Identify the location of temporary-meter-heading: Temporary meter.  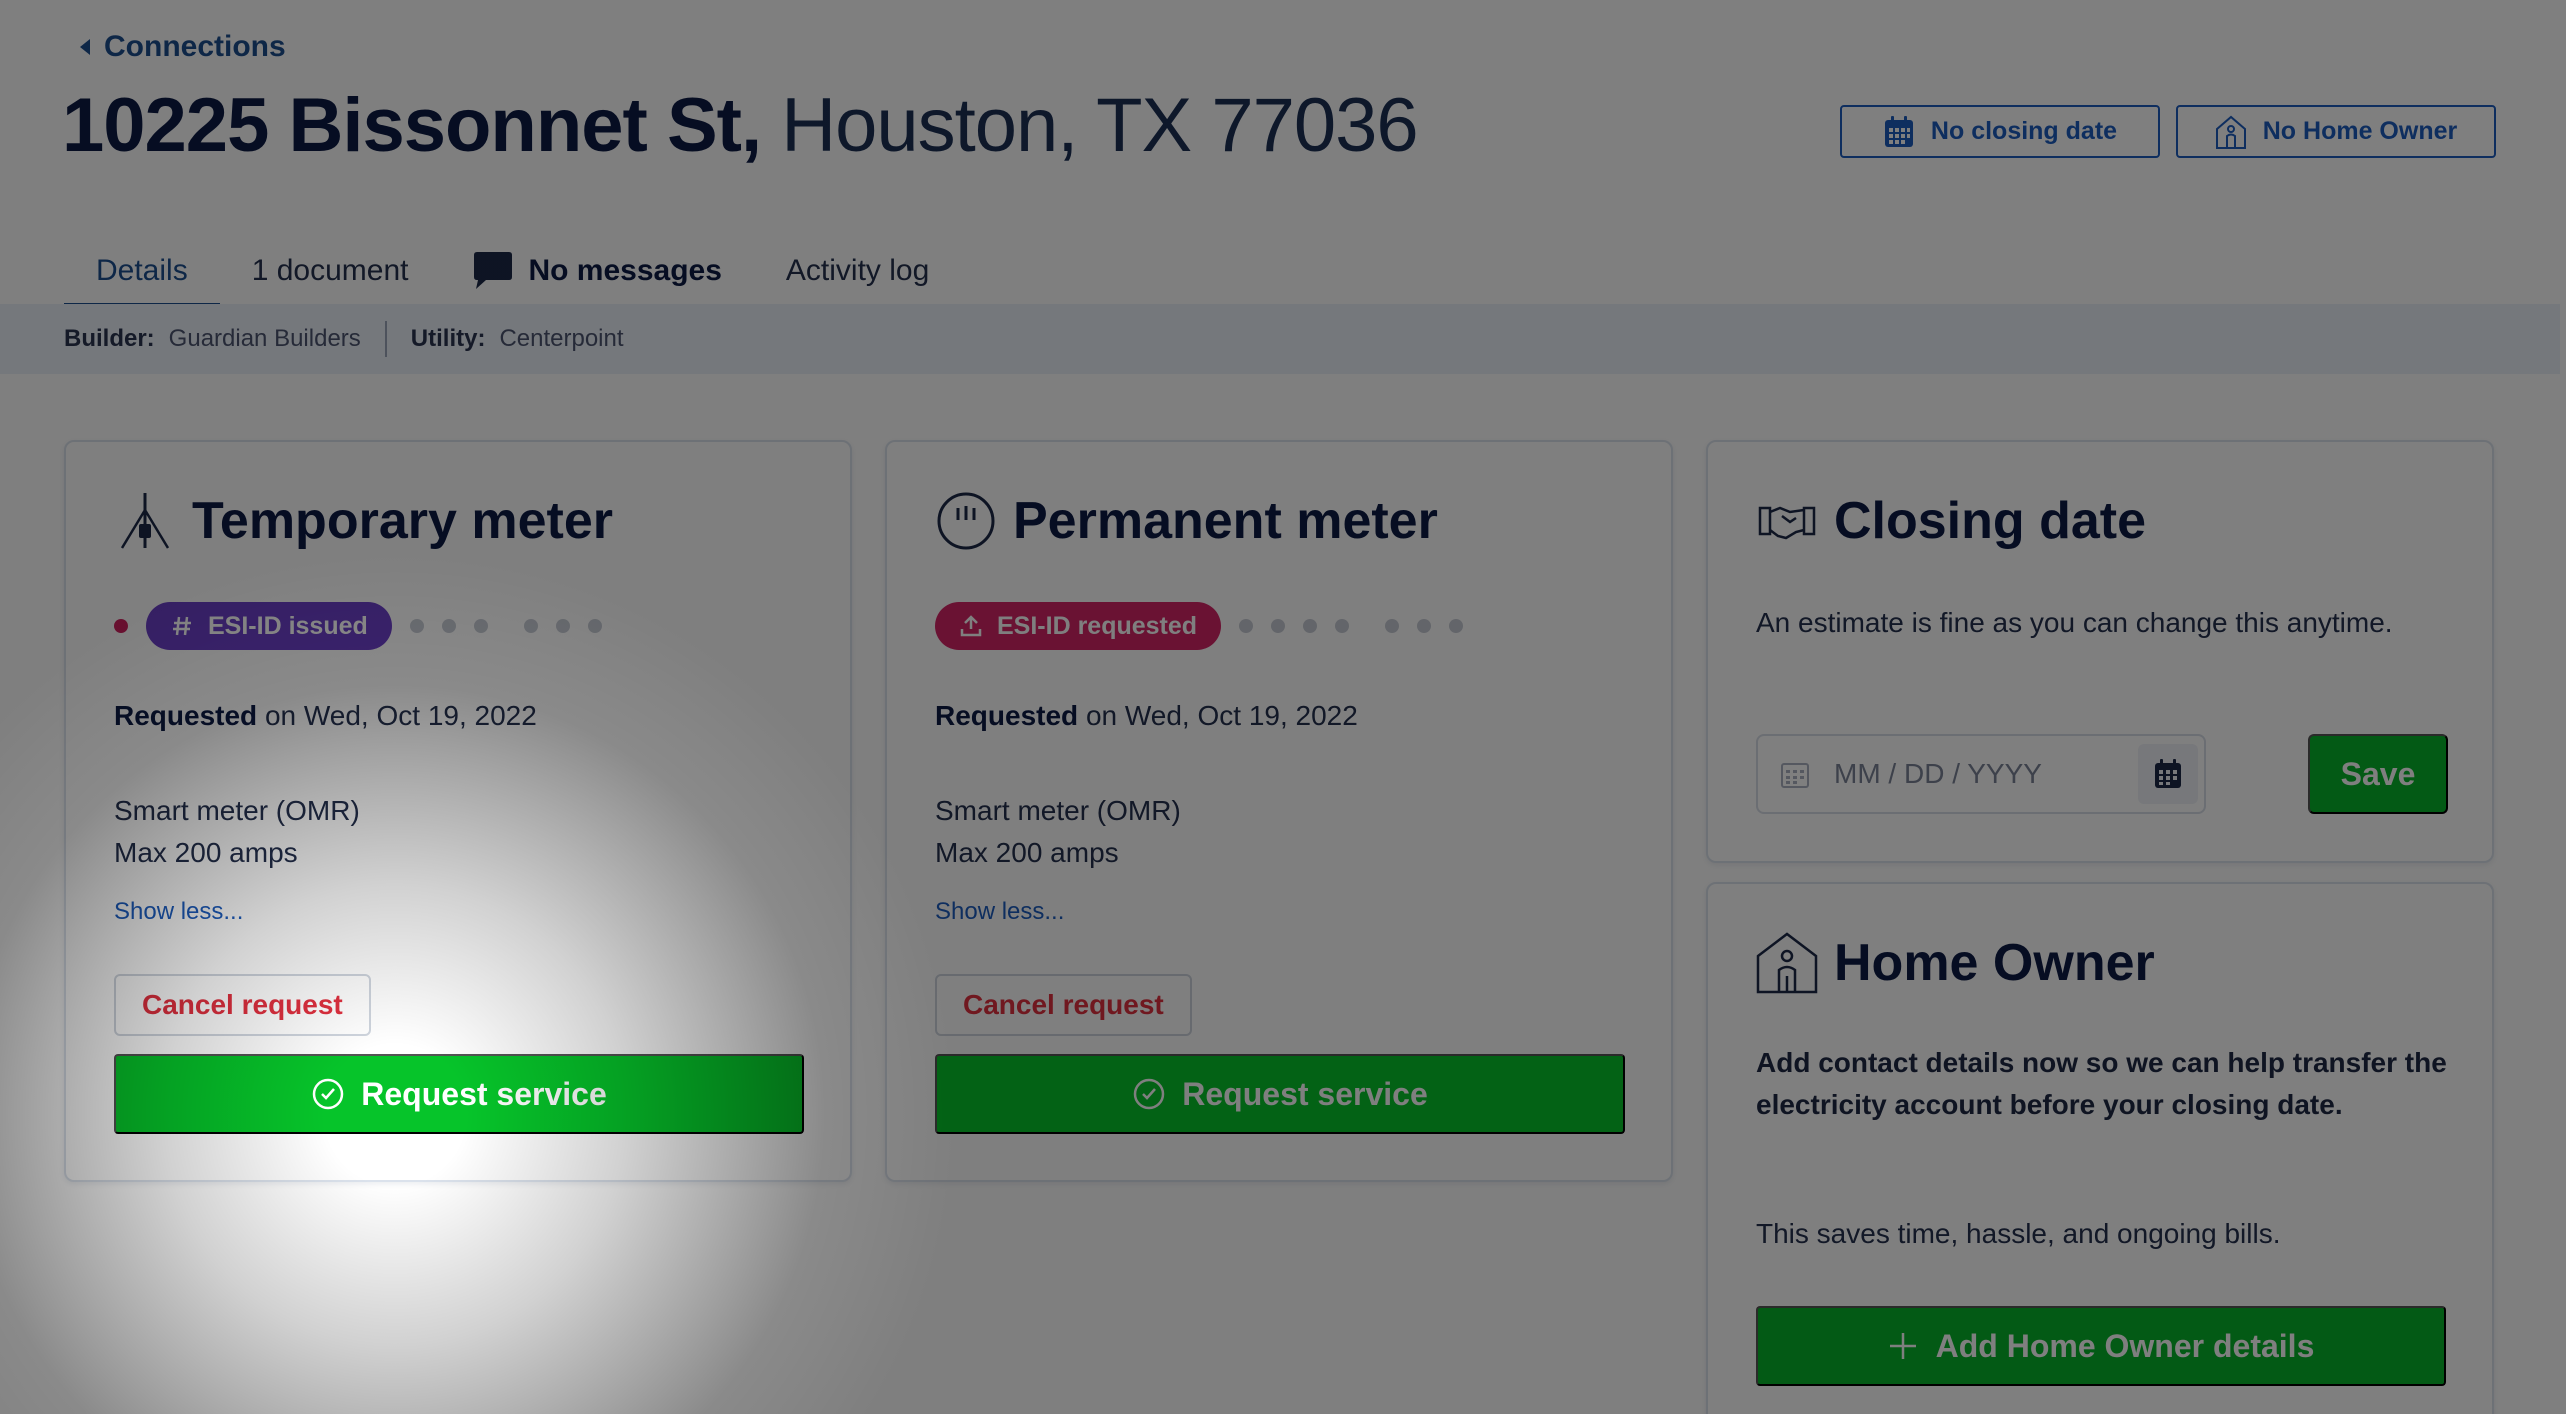
(363, 521).